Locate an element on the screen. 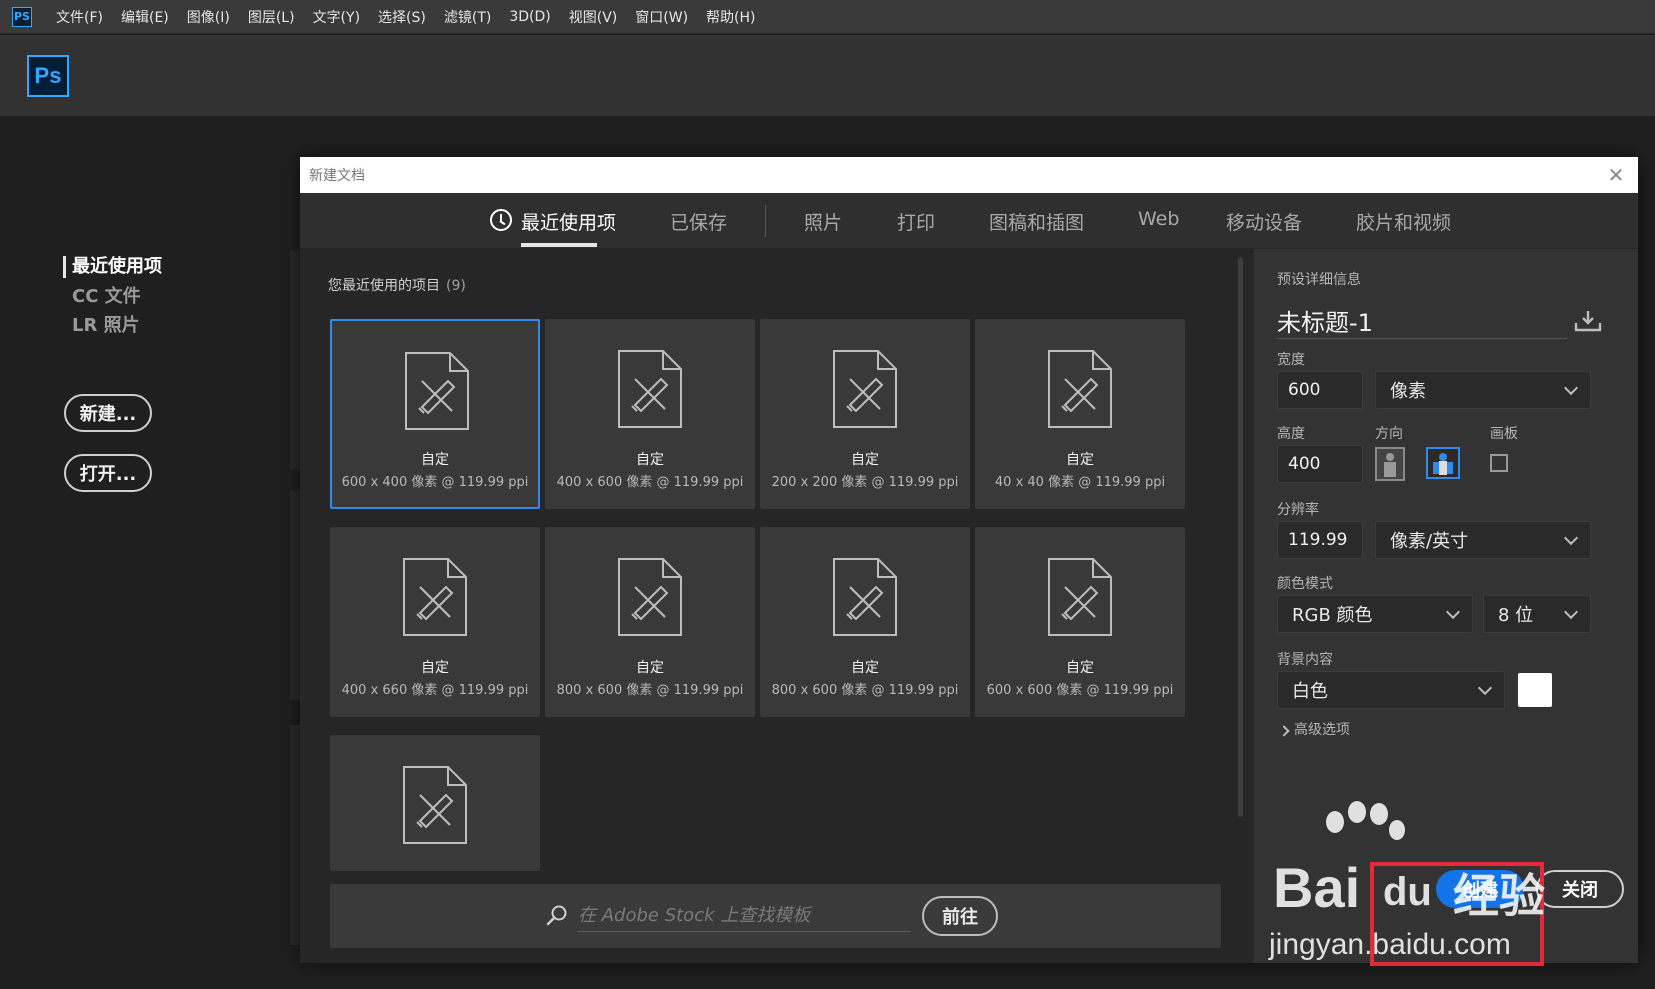 This screenshot has width=1655, height=989. color-mode-select: RGB 颜色 is located at coordinates (1375, 614).